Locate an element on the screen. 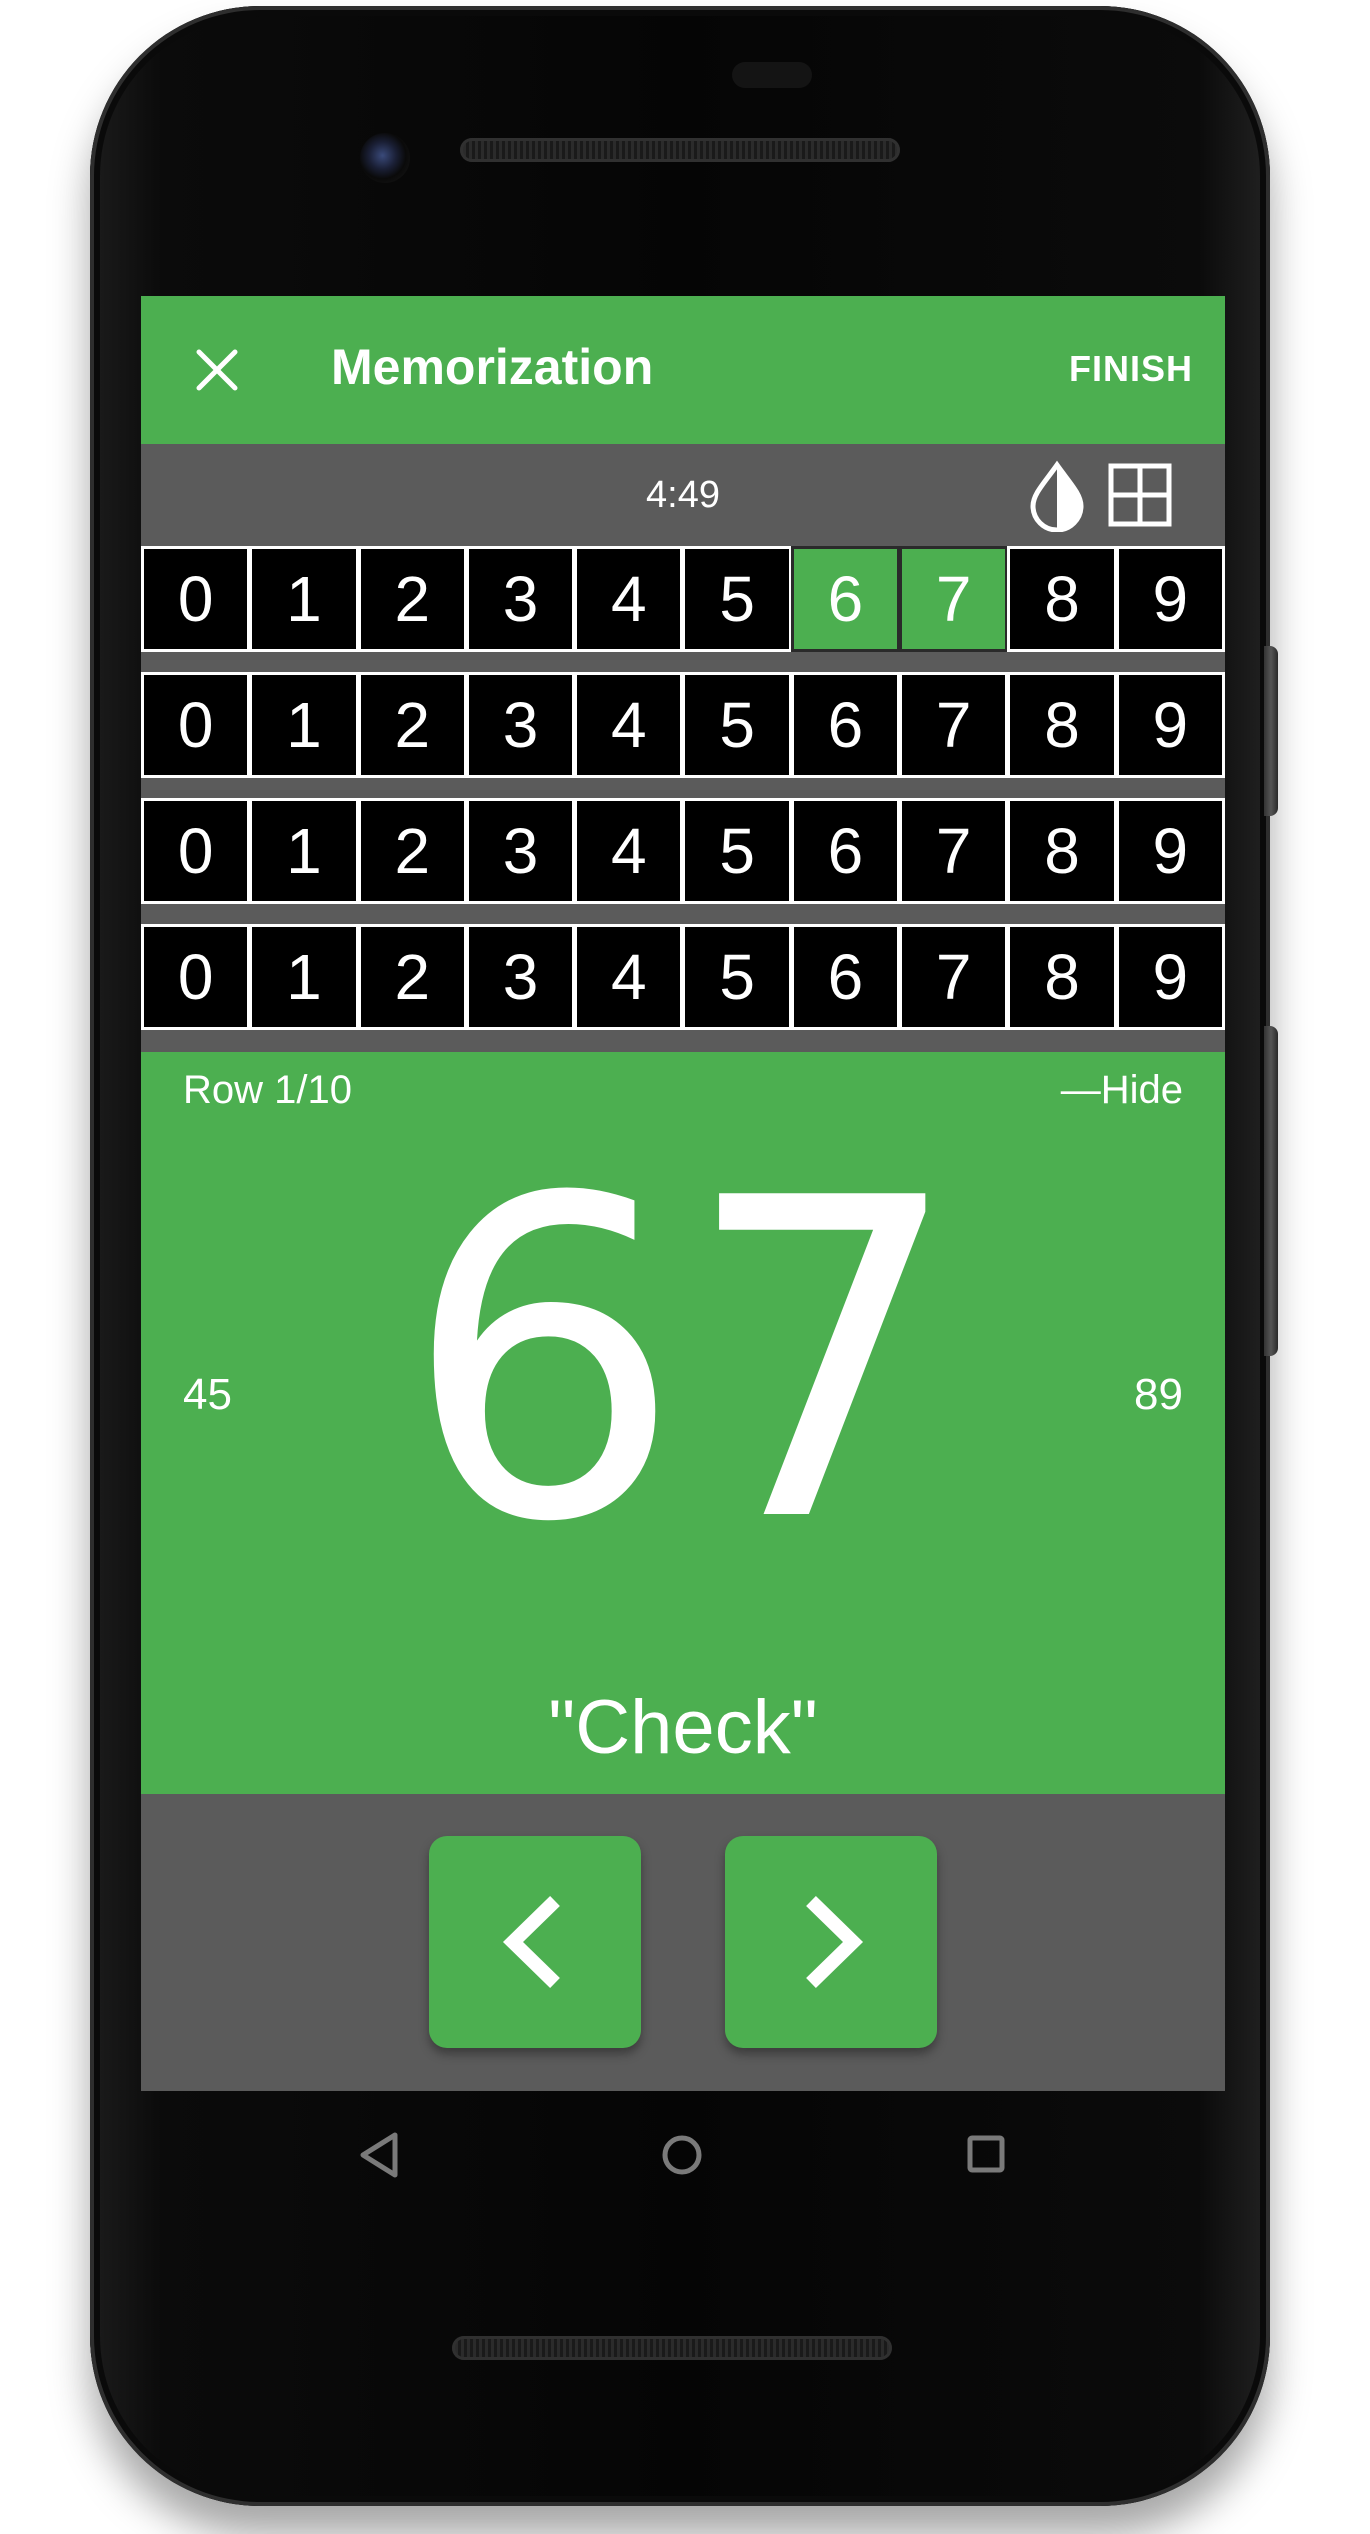 Image resolution: width=1370 pixels, height=2534 pixels. timer-bar: 4:49 is located at coordinates (683, 495).